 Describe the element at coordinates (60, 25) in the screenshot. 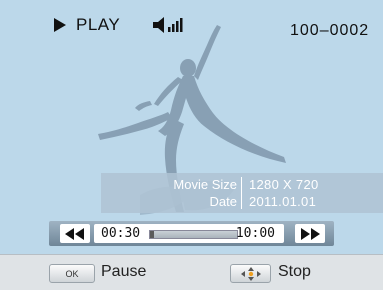

I see `play-icon` at that location.